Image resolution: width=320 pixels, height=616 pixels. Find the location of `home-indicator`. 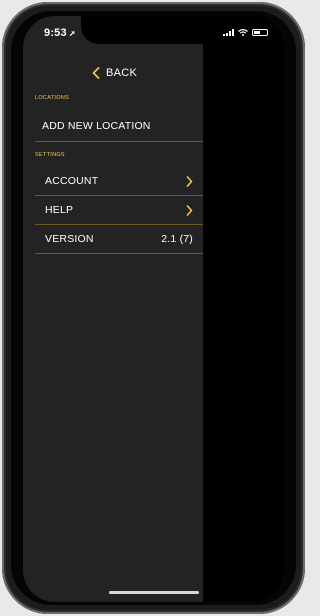

home-indicator is located at coordinates (154, 592).